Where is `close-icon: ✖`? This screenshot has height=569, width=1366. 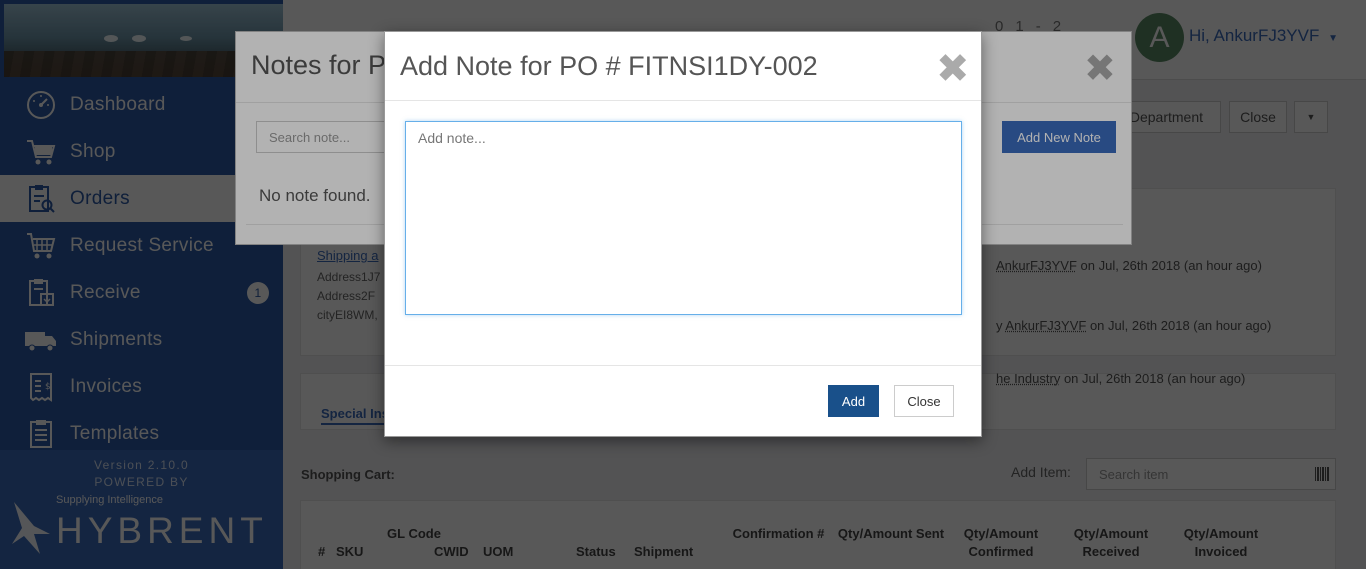
close-icon: ✖ is located at coordinates (953, 69).